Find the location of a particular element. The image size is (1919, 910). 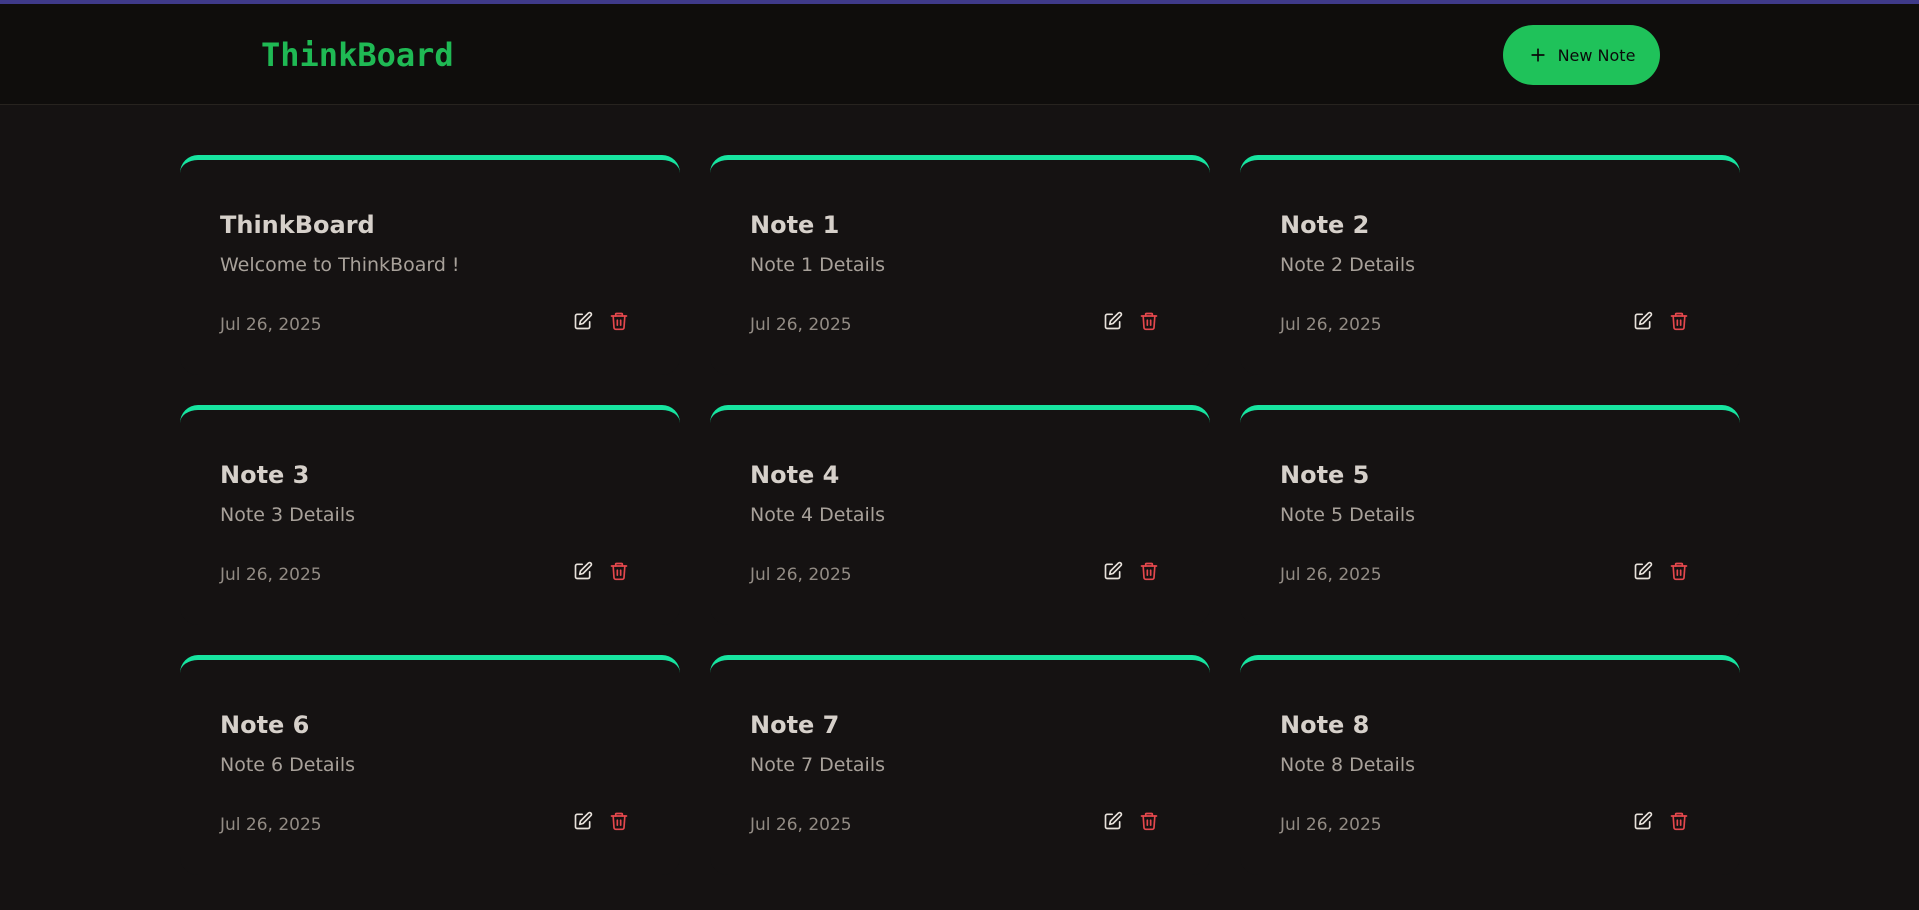

note-title: Note 1 is located at coordinates (795, 225).